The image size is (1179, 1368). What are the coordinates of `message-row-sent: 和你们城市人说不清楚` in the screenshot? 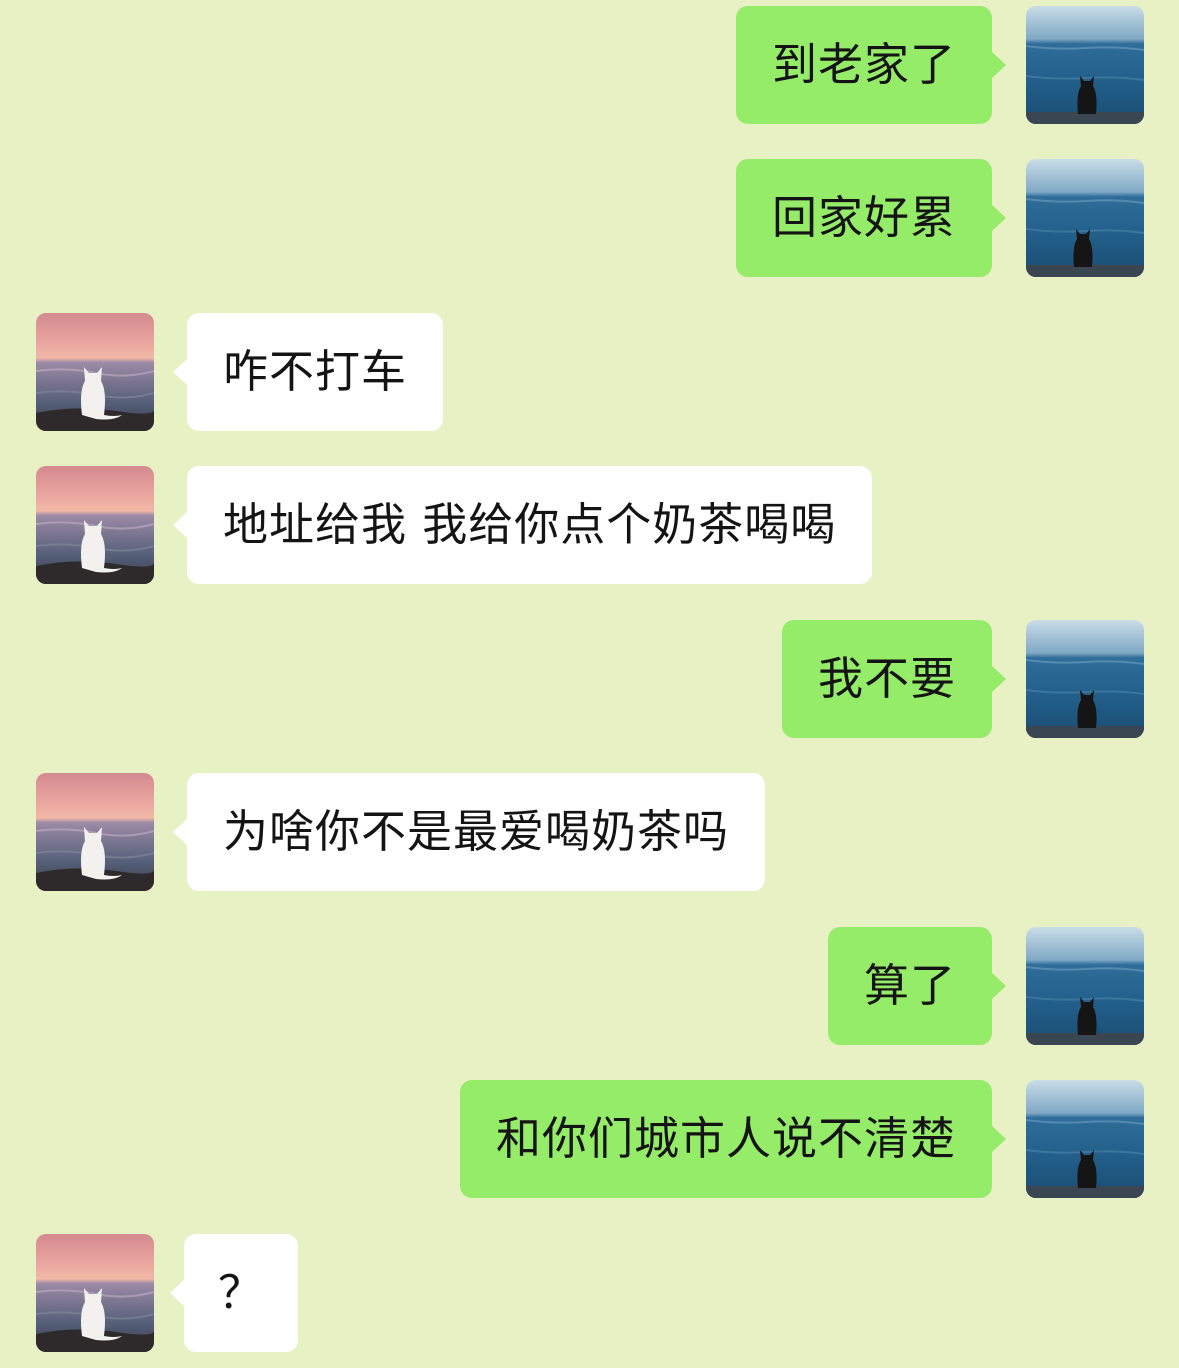 It's located at (589, 1139).